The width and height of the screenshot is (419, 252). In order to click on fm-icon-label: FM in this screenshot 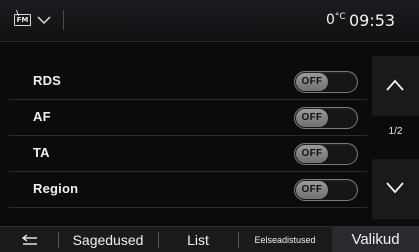, I will do `click(22, 20)`.